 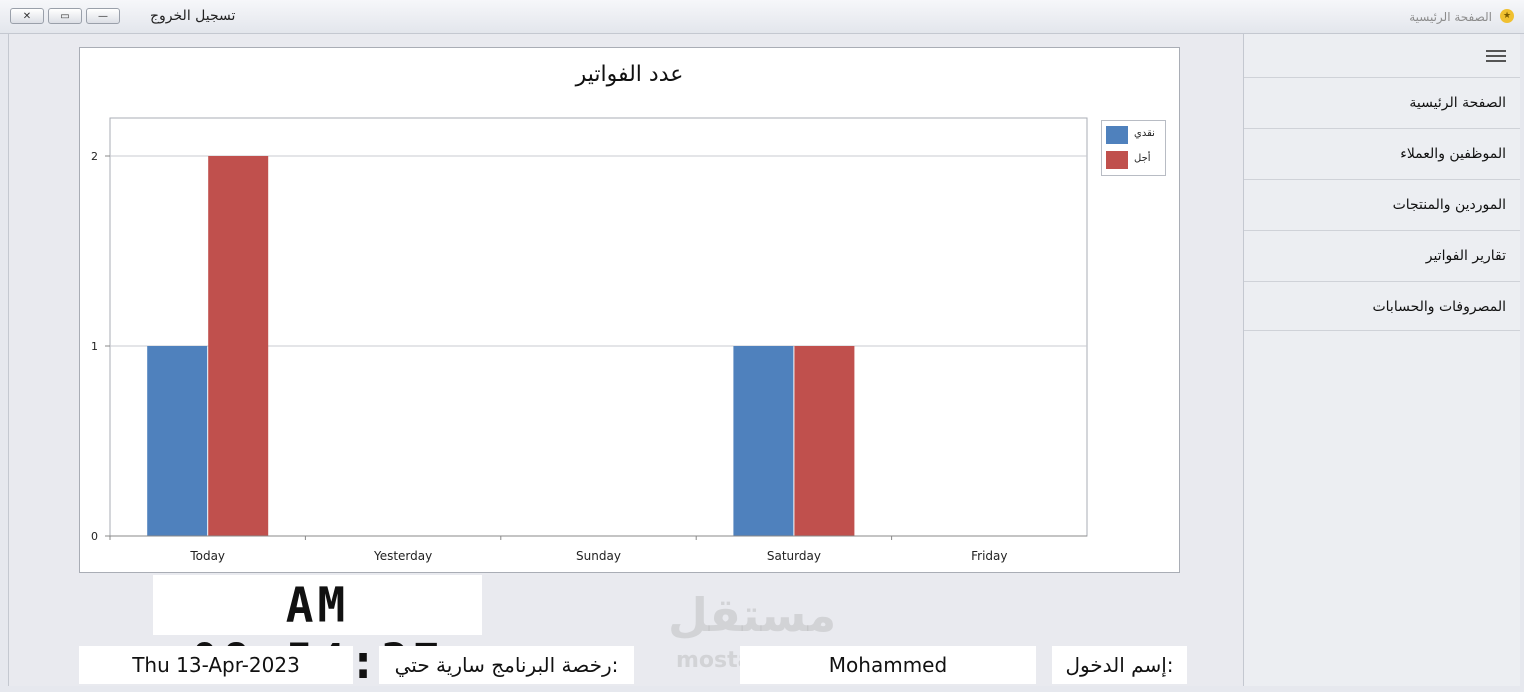 What do you see at coordinates (317, 632) in the screenshot?
I see `digital-clock: AM 08:54:37` at bounding box center [317, 632].